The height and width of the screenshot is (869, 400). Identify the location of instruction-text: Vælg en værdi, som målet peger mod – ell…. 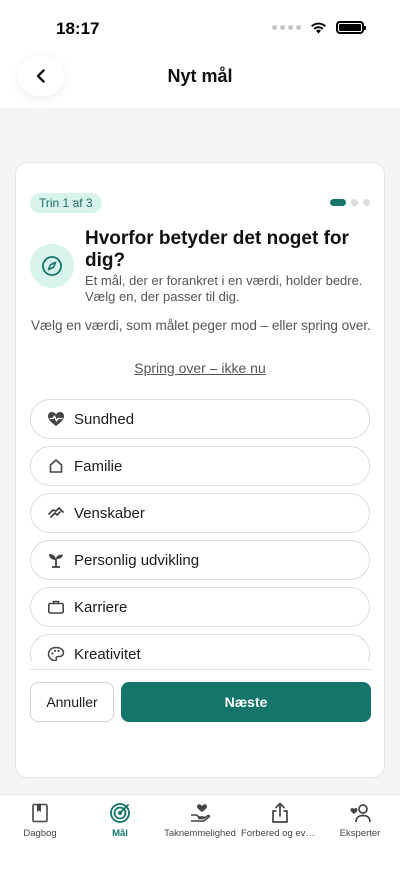
(201, 325).